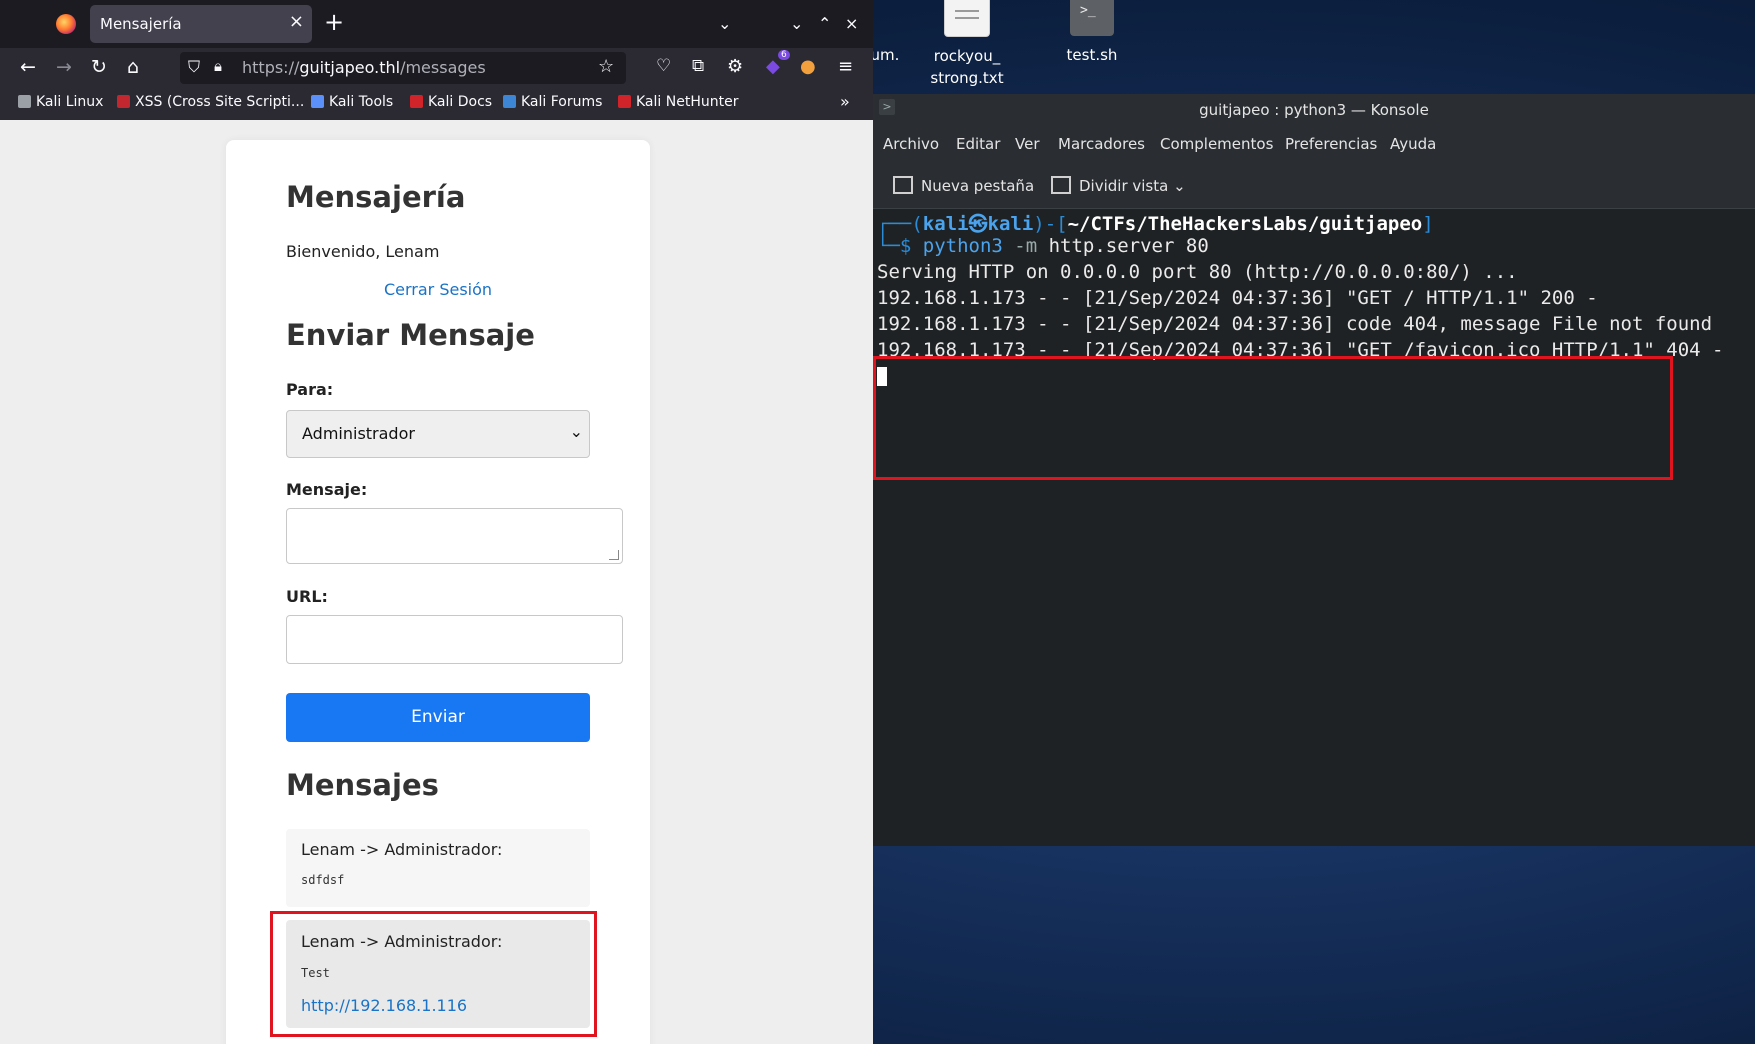  What do you see at coordinates (1331, 144) in the screenshot?
I see `menu-preferencias: Preferencias` at bounding box center [1331, 144].